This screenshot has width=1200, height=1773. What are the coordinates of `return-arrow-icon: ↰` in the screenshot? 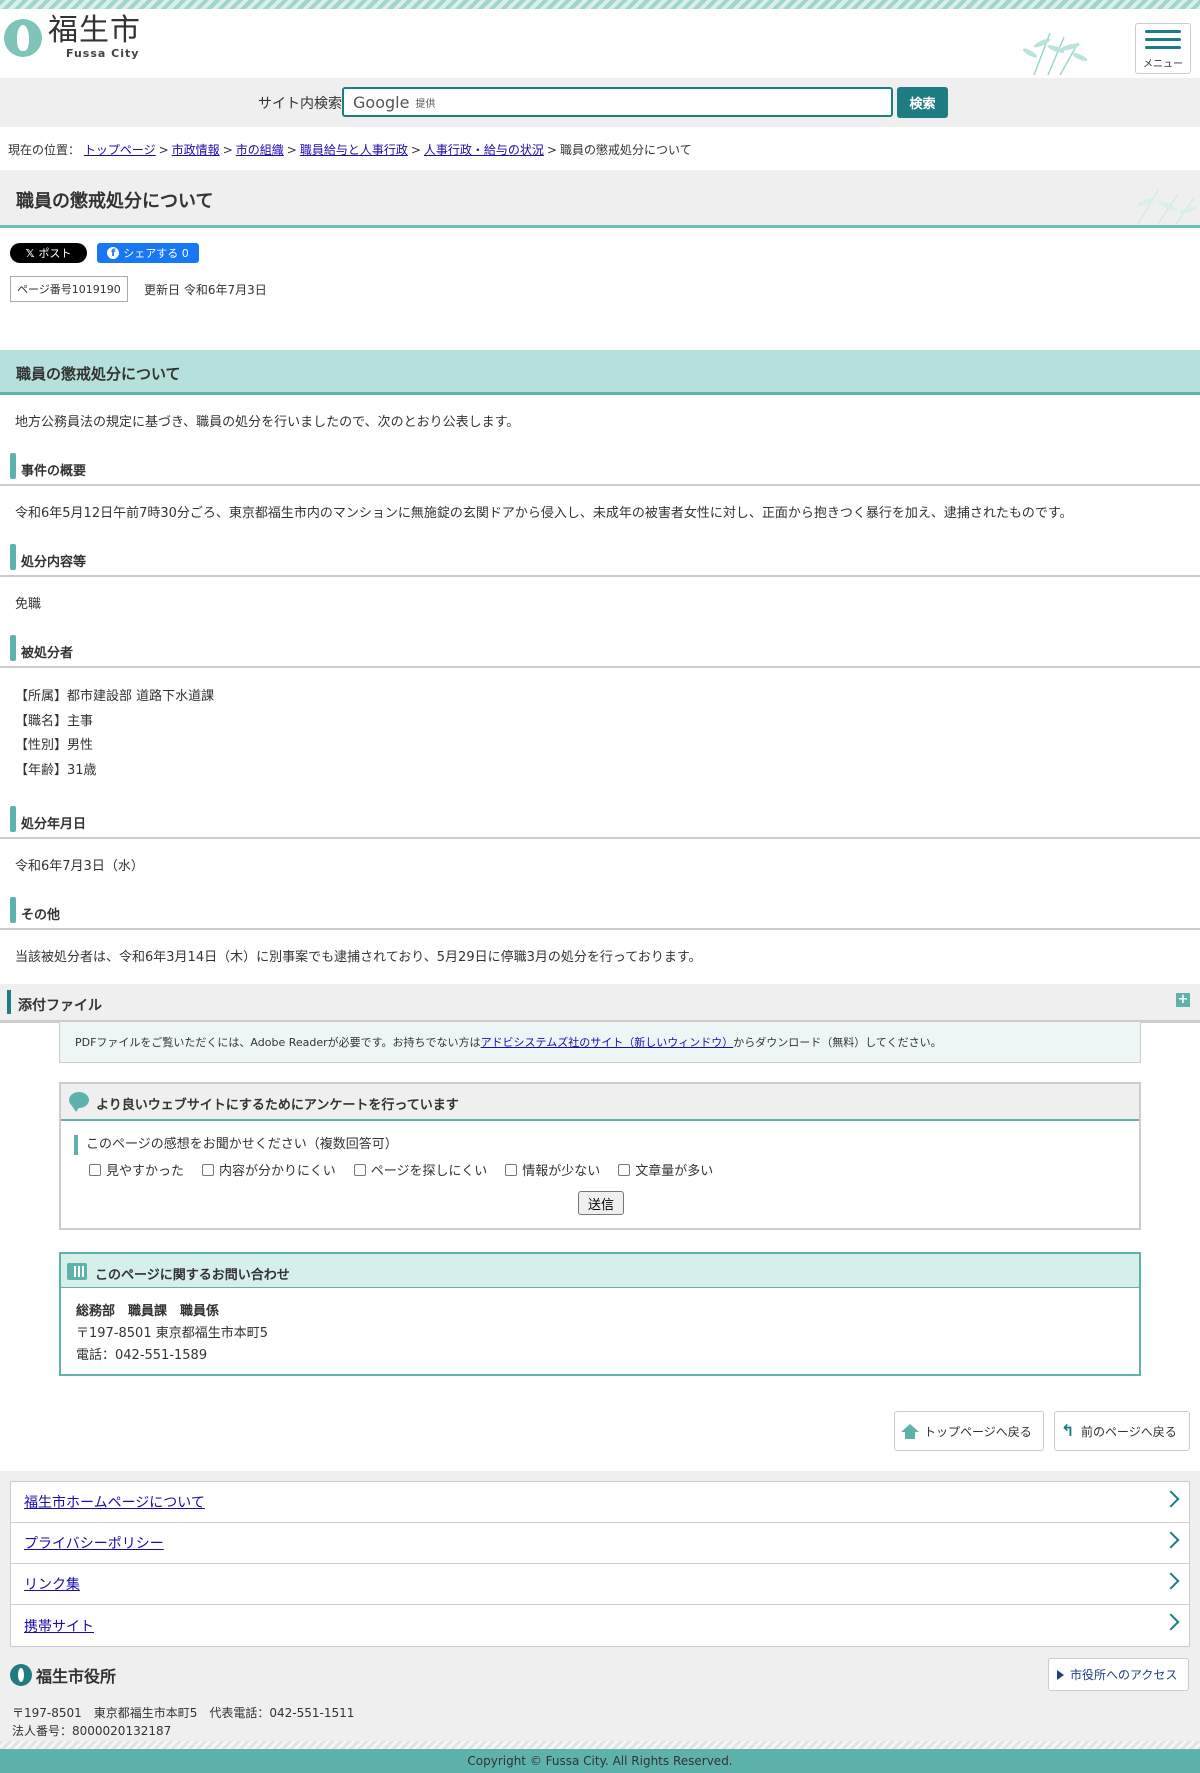 It's located at (1068, 1430).